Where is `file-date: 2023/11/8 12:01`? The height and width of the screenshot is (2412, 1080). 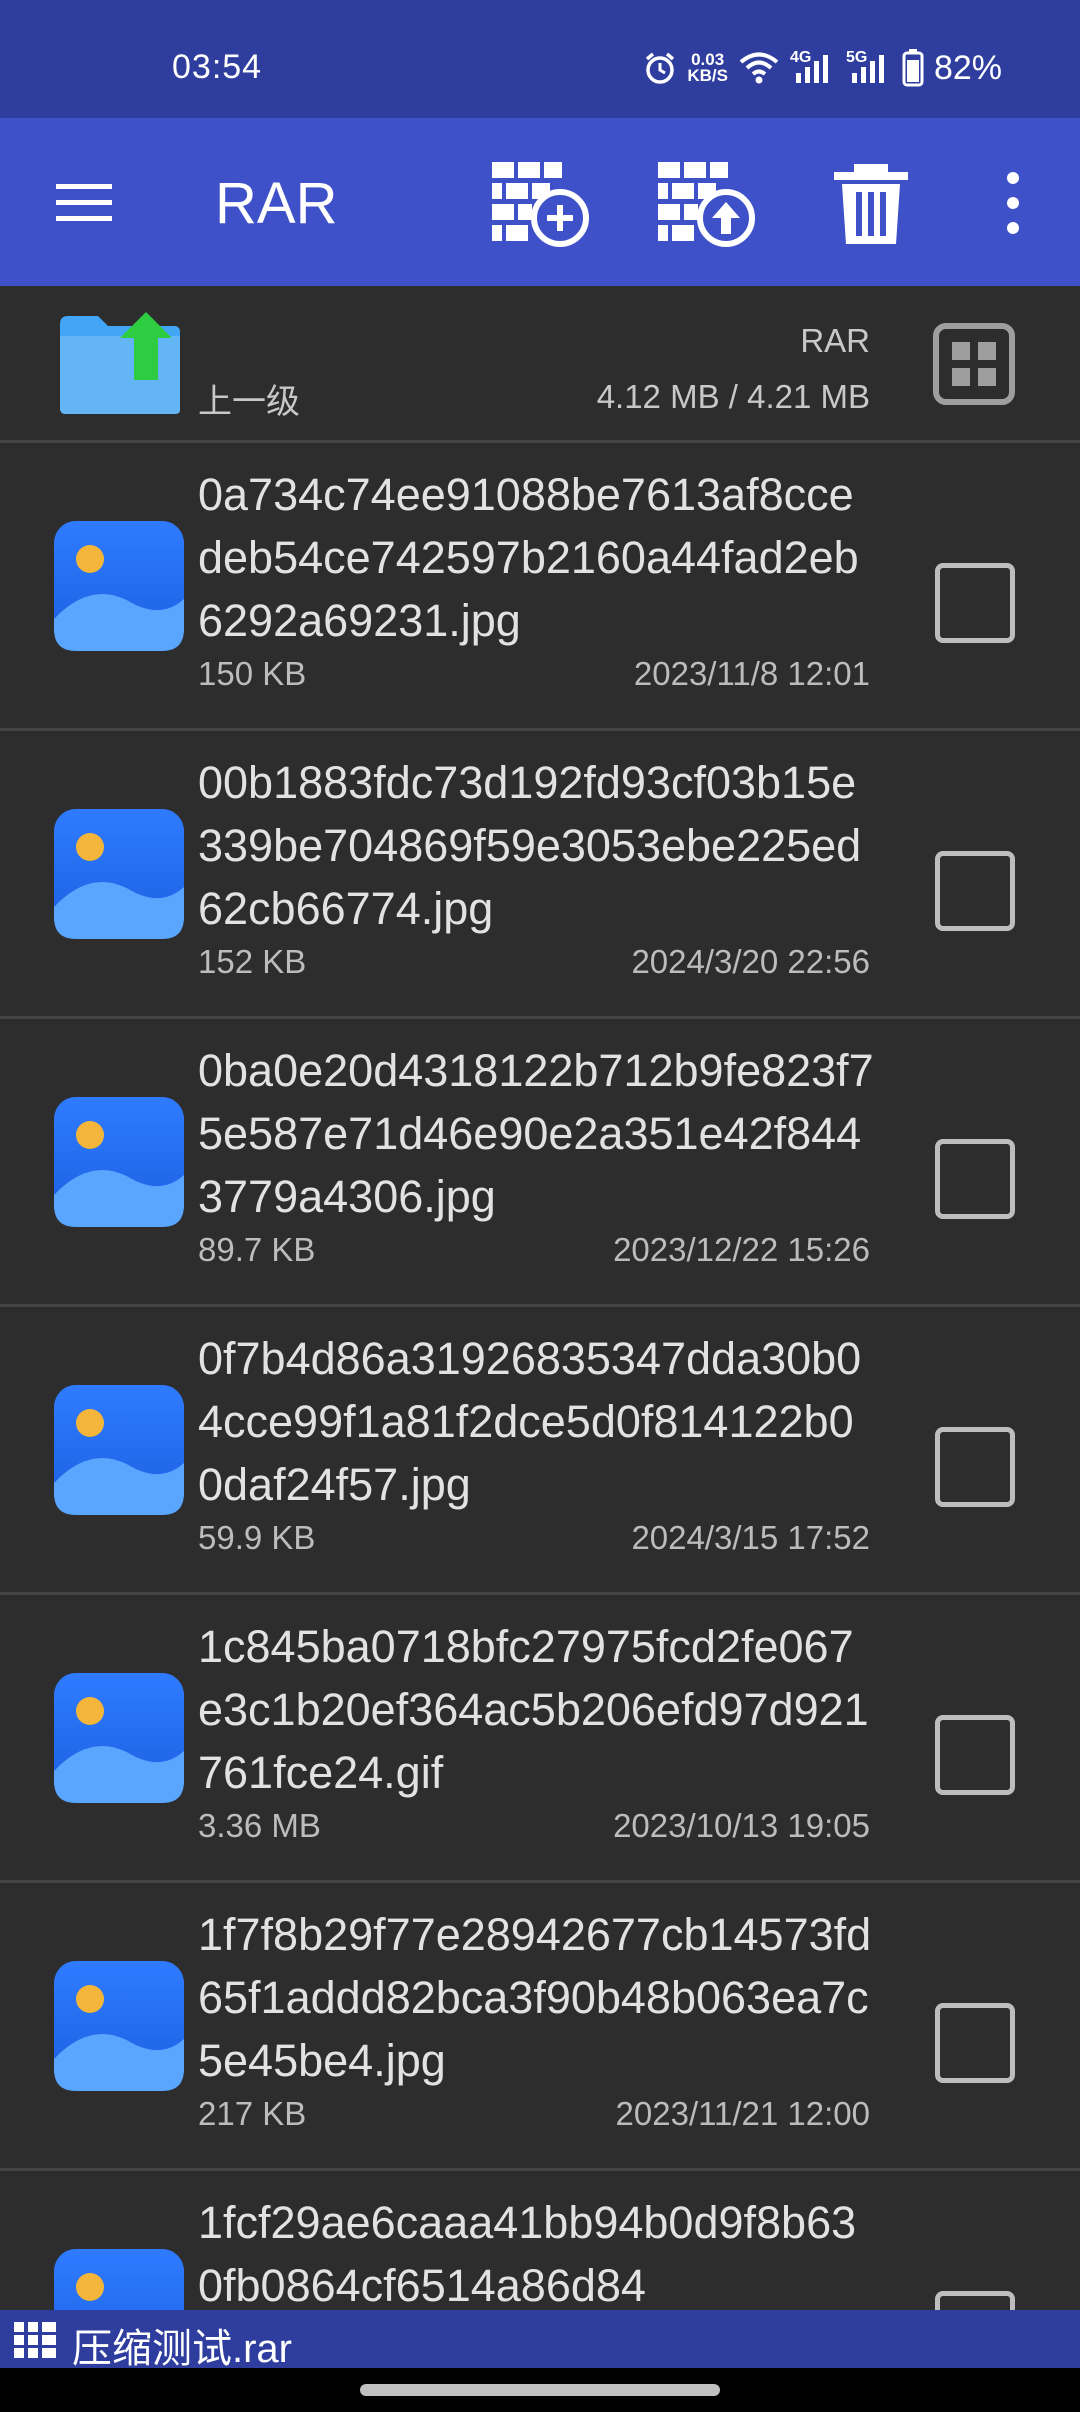
file-date: 2023/11/8 12:01 is located at coordinates (751, 673).